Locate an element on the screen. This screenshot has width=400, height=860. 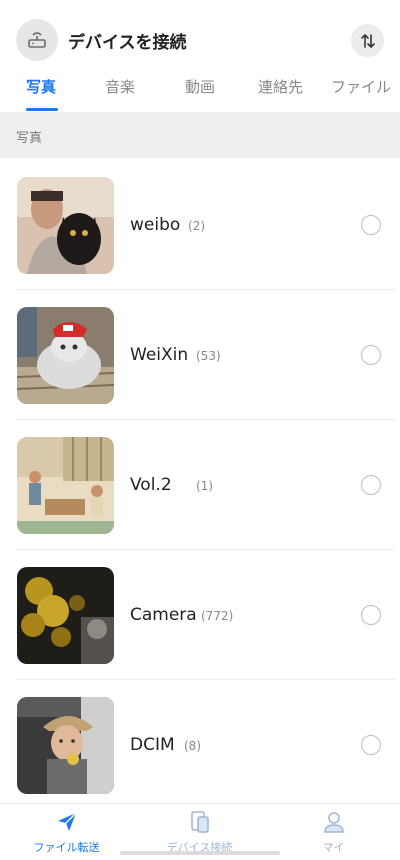
nav-label: マイ is located at coordinates (333, 847).